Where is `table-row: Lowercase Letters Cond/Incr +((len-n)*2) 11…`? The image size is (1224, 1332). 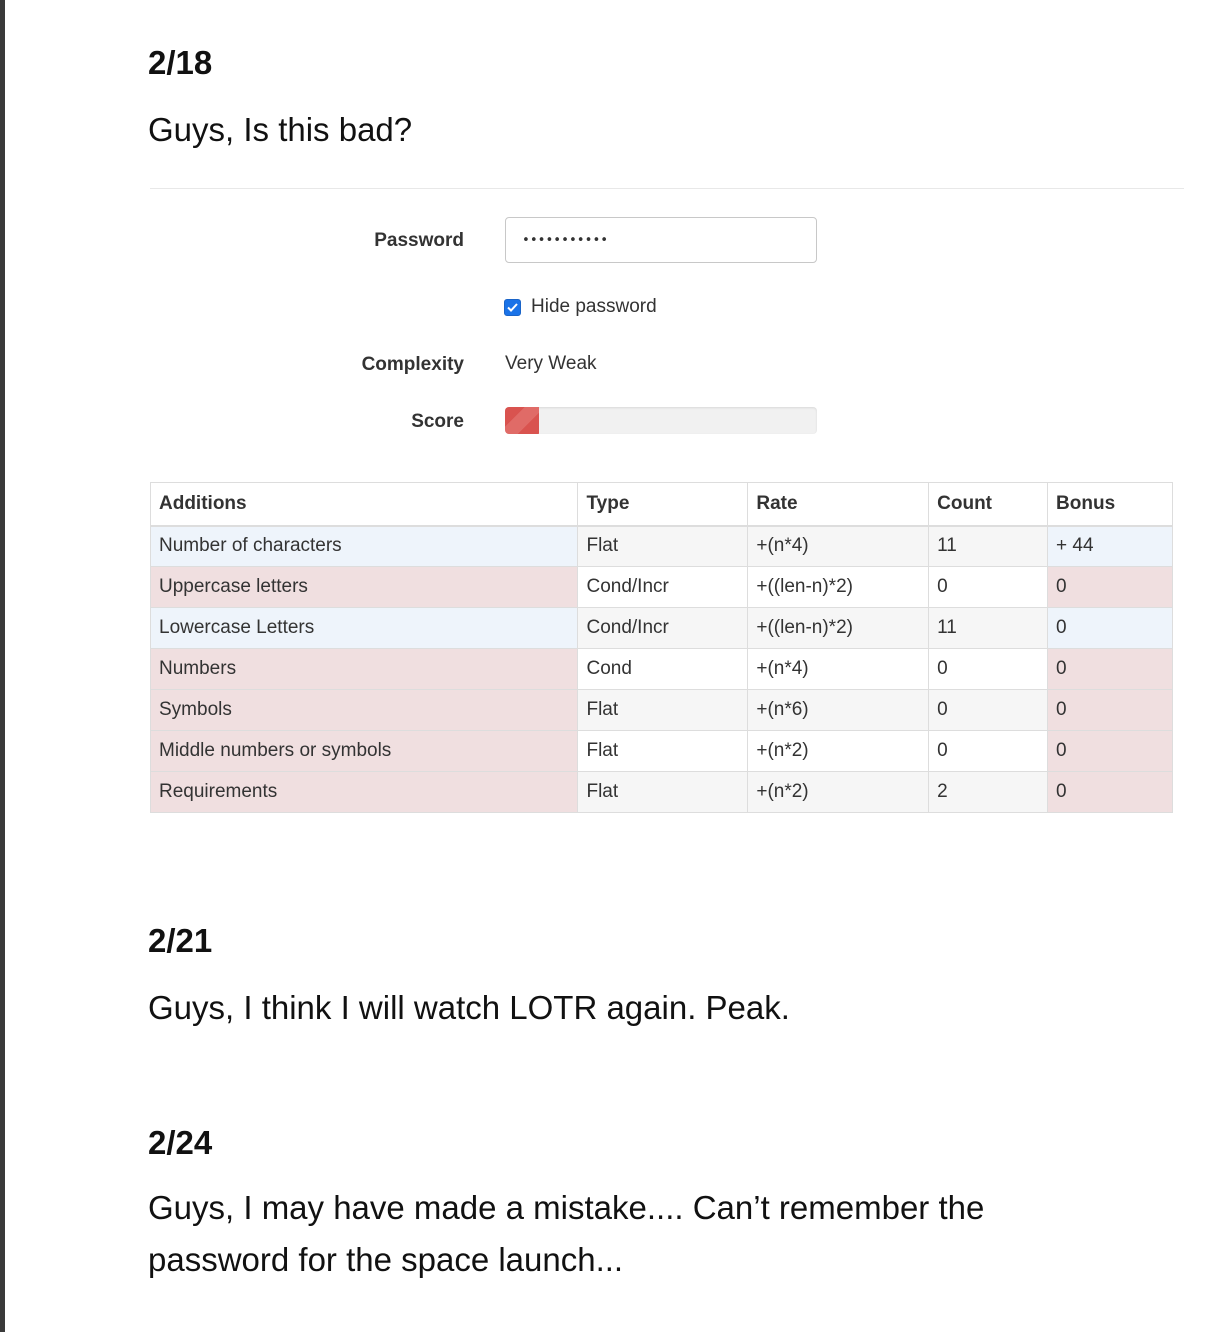
table-row: Lowercase Letters Cond/Incr +((len-n)*2) 11… is located at coordinates (661, 628).